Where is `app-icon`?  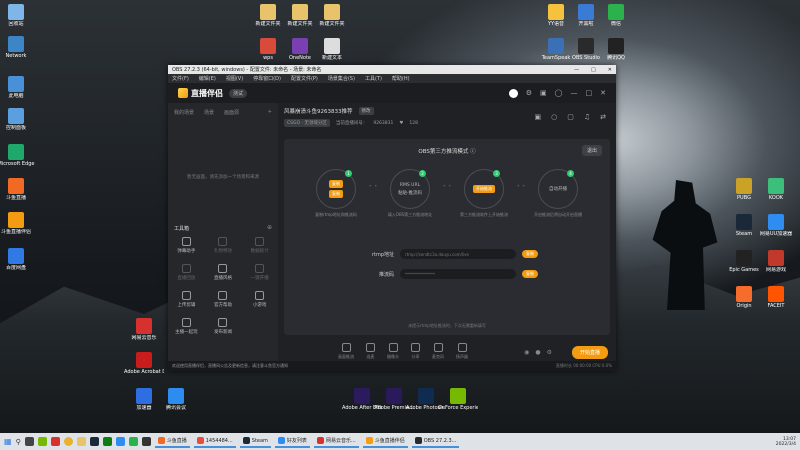 app-icon is located at coordinates (120, 441).